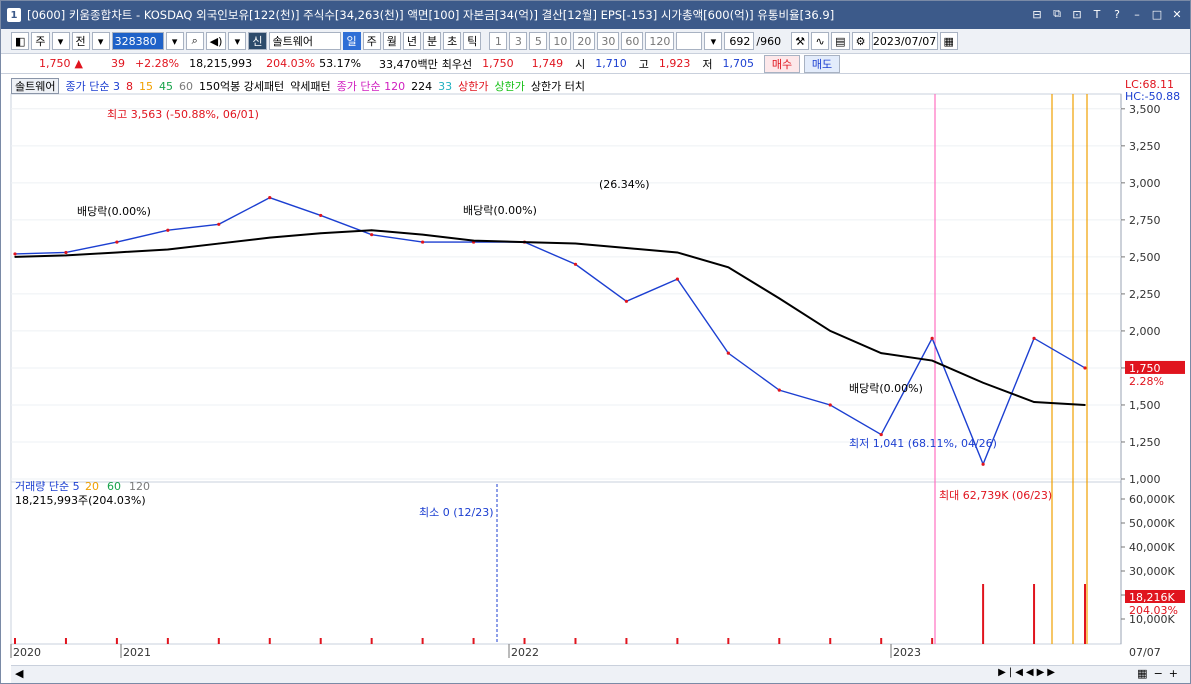 This screenshot has height=684, width=1191. Describe the element at coordinates (739, 41) in the screenshot. I see `count-input: 692` at that location.